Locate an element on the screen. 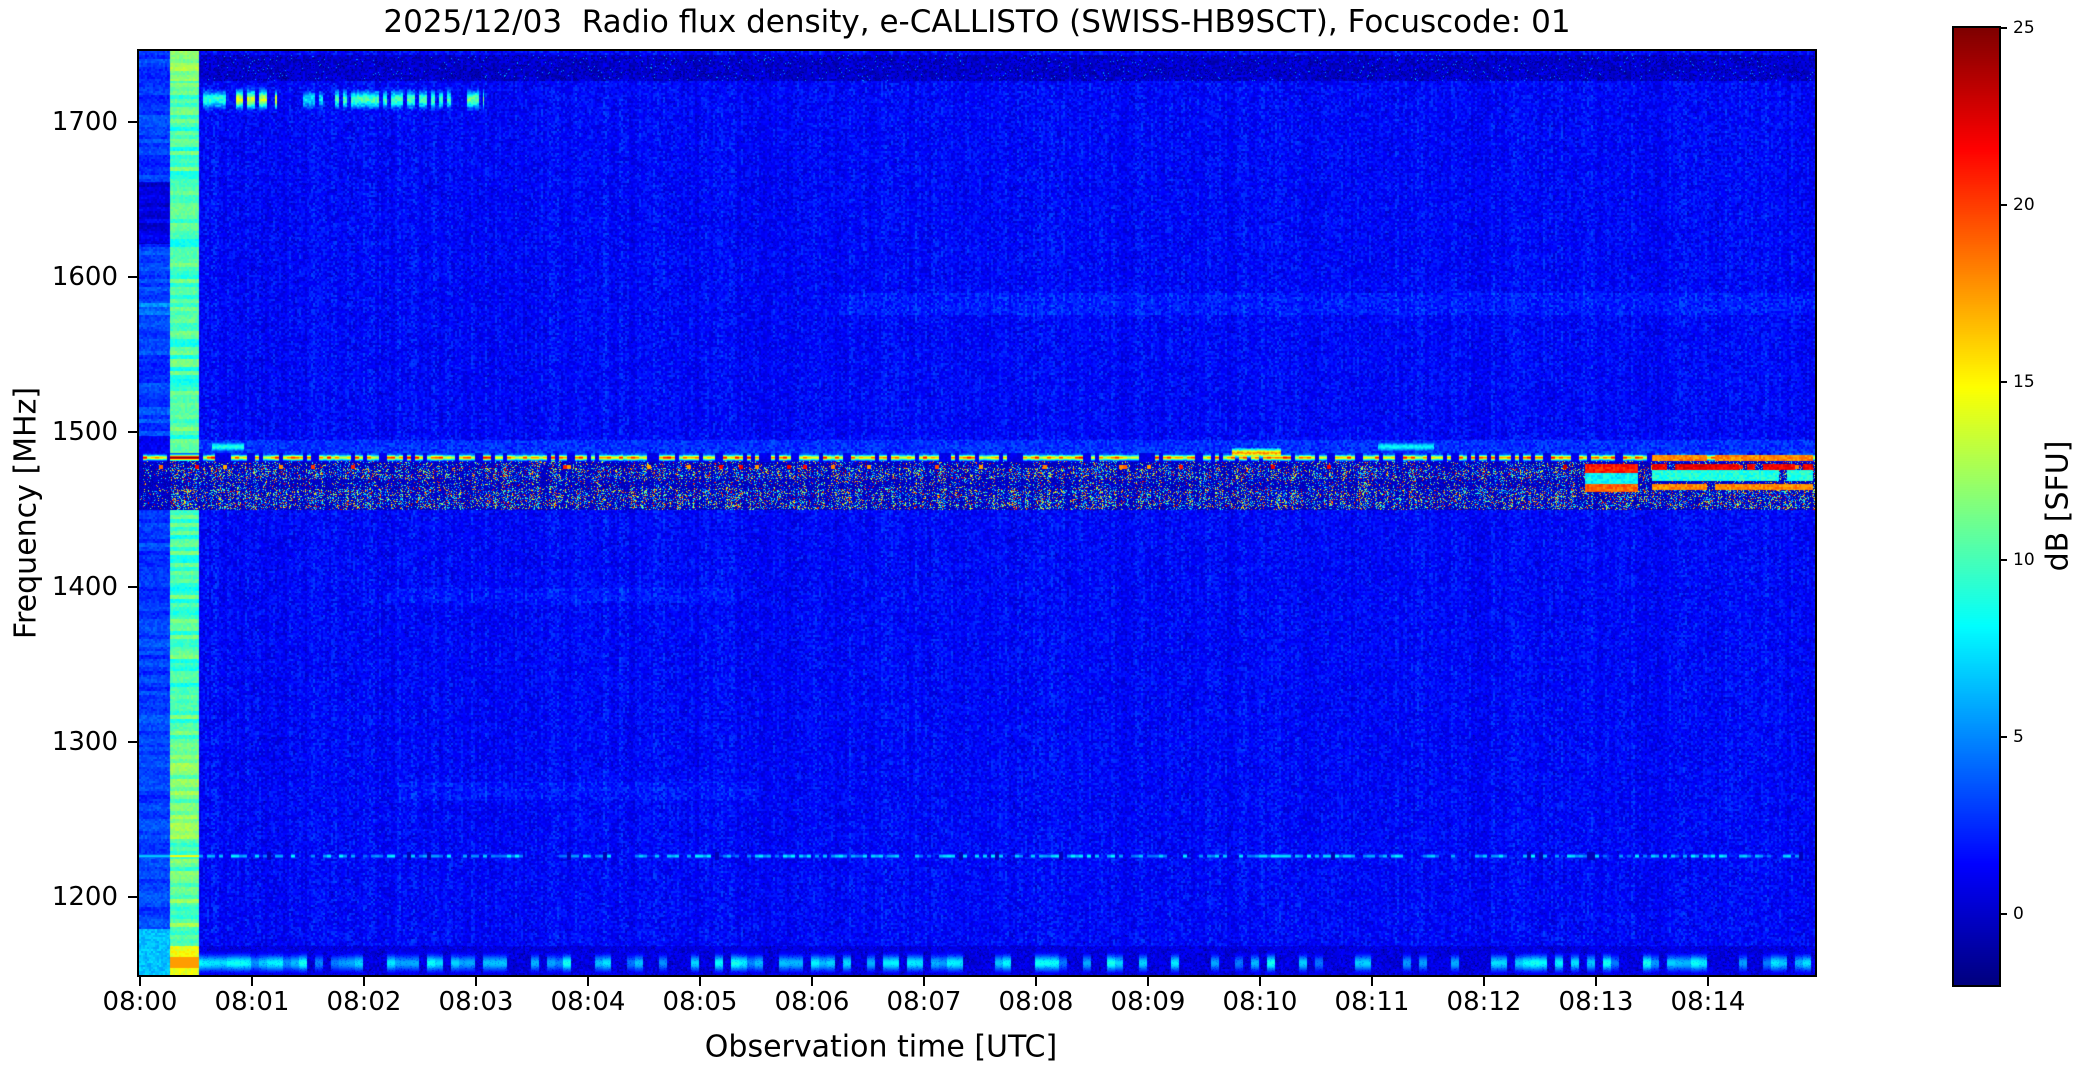 Image resolution: width=2082 pixels, height=1067 pixels. colorbar-tick-label: 0 is located at coordinates (2018, 914).